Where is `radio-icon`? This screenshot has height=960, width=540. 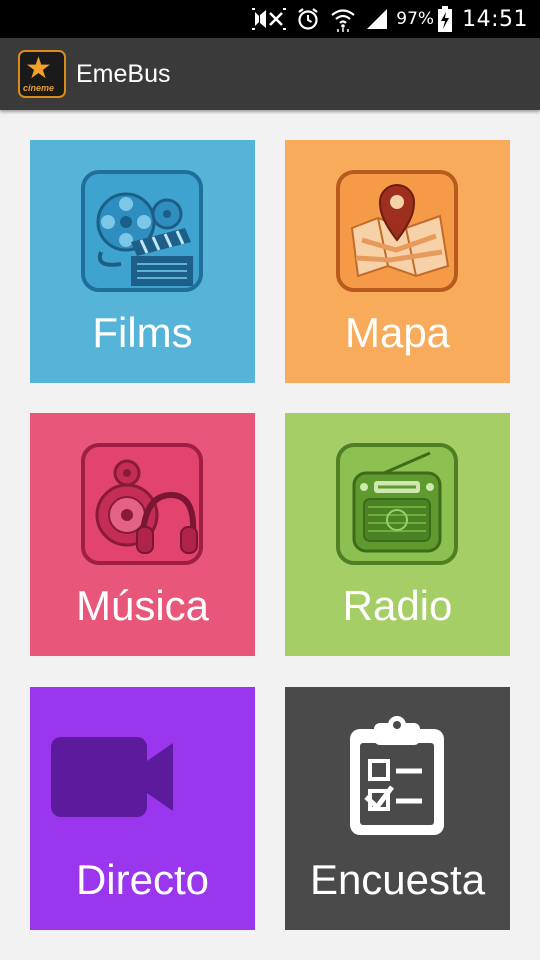
radio-icon is located at coordinates (397, 504).